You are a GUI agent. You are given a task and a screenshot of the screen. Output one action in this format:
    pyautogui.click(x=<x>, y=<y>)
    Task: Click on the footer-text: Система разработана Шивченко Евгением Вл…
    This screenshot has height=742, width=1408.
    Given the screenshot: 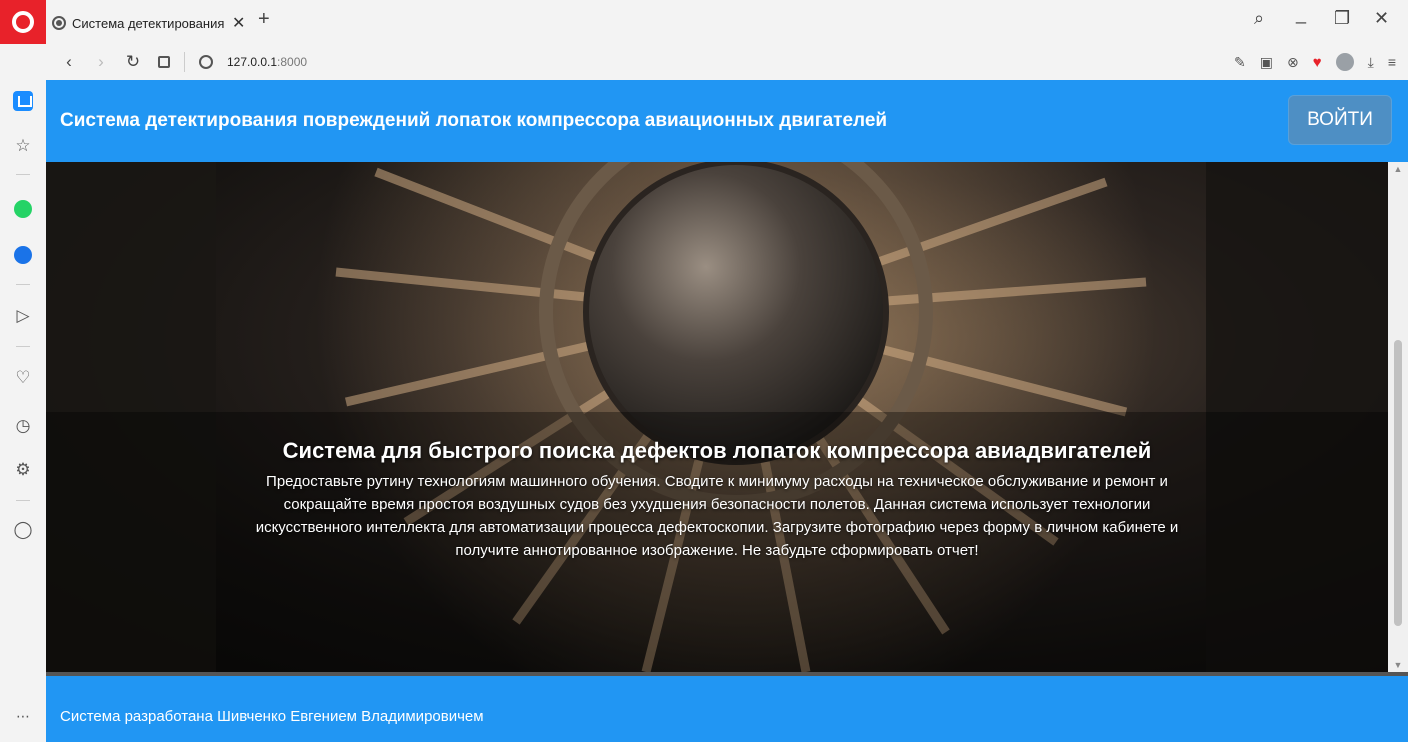 What is the action you would take?
    pyautogui.click(x=272, y=716)
    